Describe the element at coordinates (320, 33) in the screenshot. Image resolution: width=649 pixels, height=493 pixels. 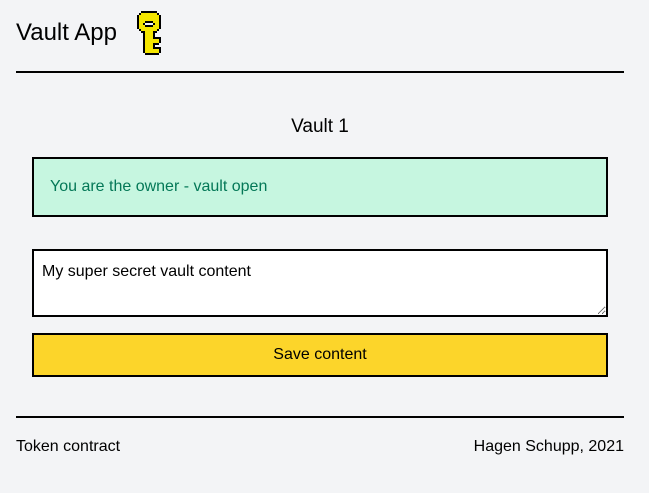
I see `header: Vault App` at that location.